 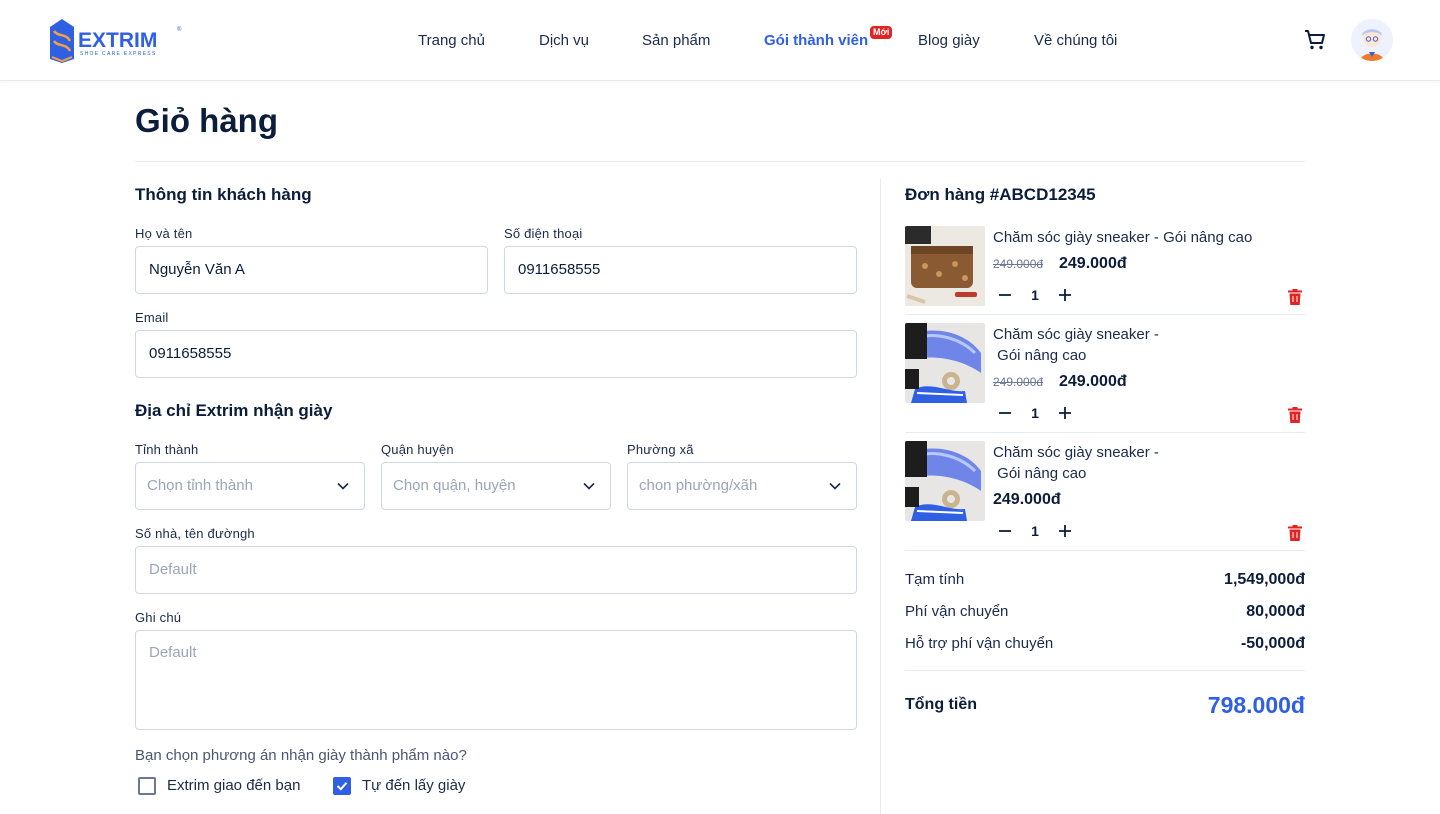 I want to click on column-divider, so click(x=880, y=496).